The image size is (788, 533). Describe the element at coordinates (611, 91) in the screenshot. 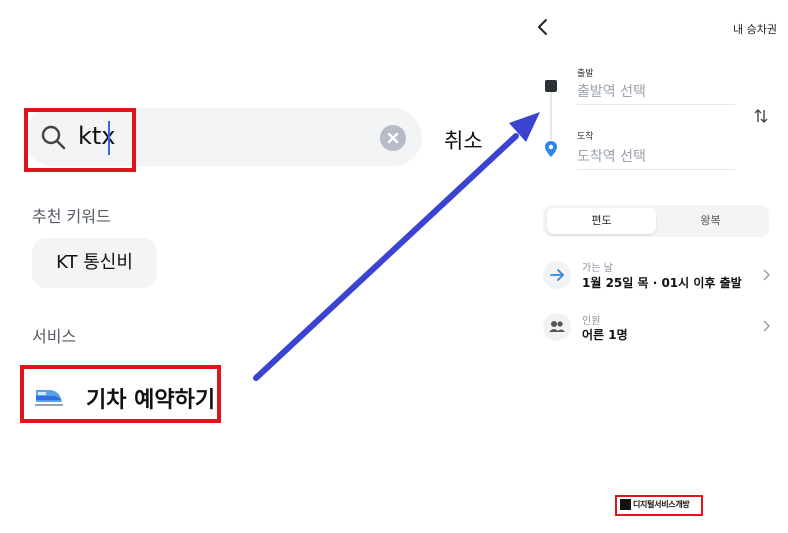

I see `departure-station-field: 출발역 선택` at that location.